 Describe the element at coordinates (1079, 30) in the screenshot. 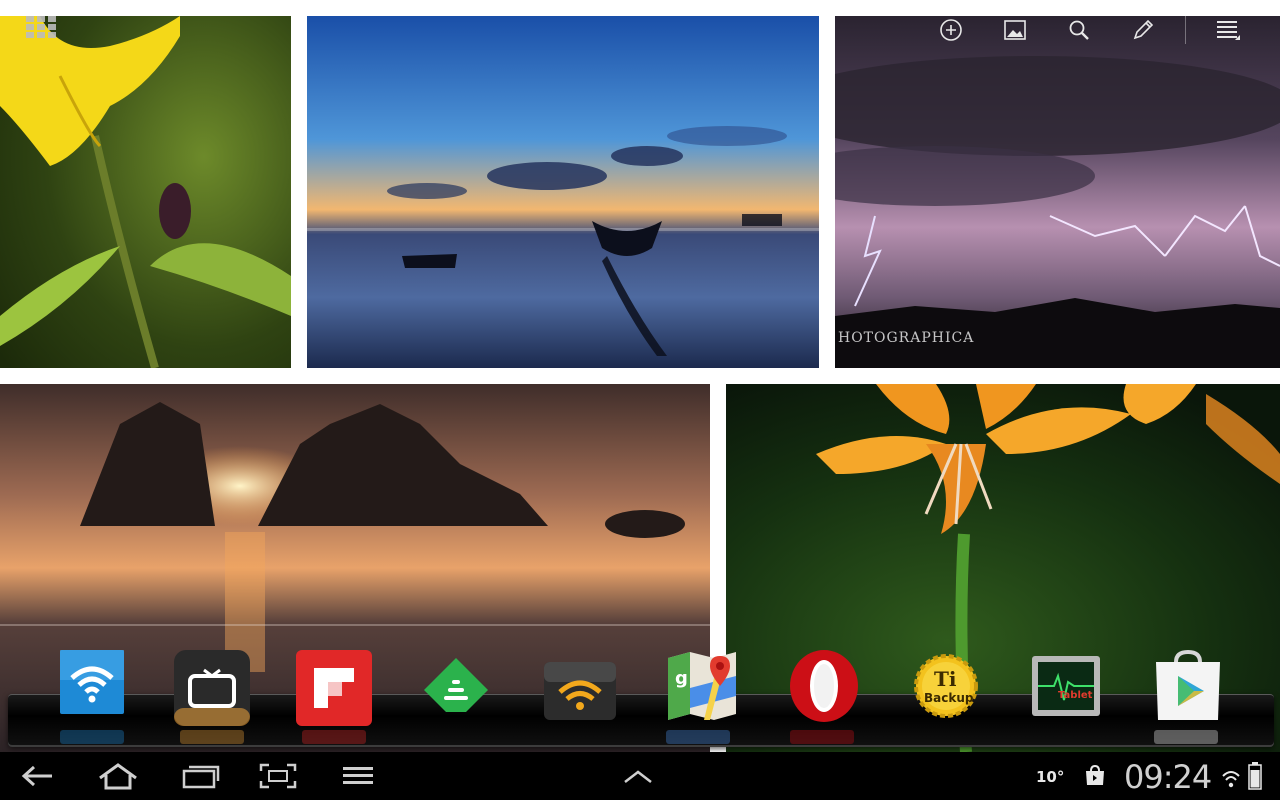

I see `search-icon` at that location.